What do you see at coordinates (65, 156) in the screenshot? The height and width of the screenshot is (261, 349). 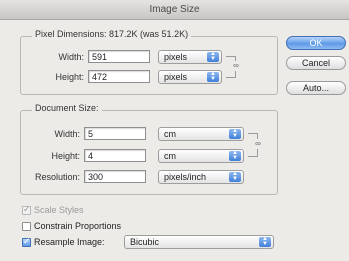 I see `document-height-label: Height:` at bounding box center [65, 156].